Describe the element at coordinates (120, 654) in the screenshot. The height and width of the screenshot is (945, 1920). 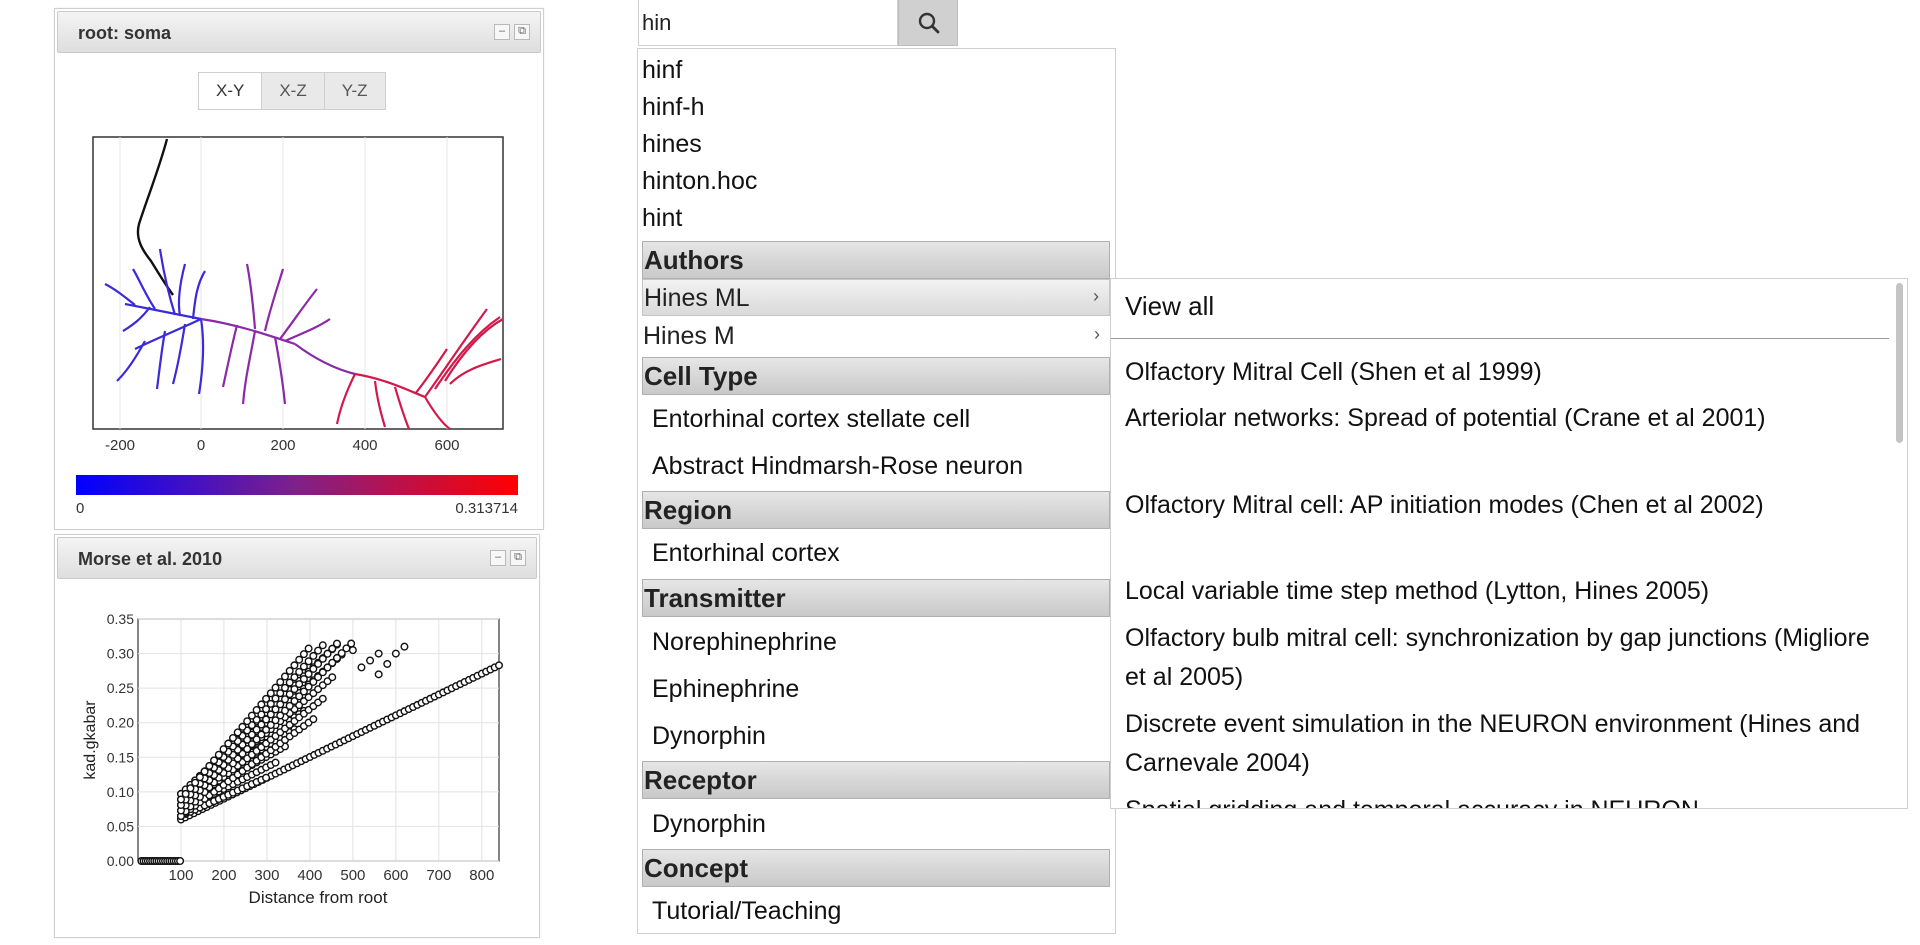
I see `y-tick-label: 0.30` at that location.